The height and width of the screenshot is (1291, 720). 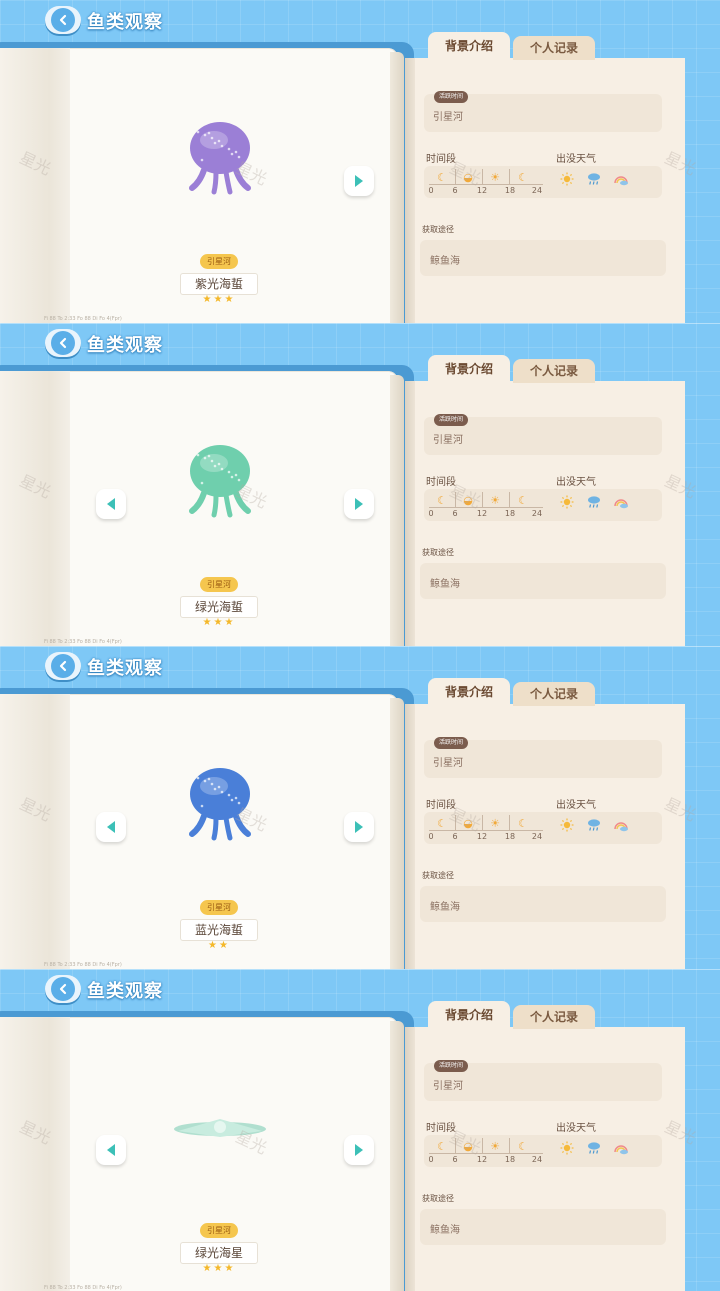 I want to click on active-location-text: 引星河, so click(x=448, y=1086).